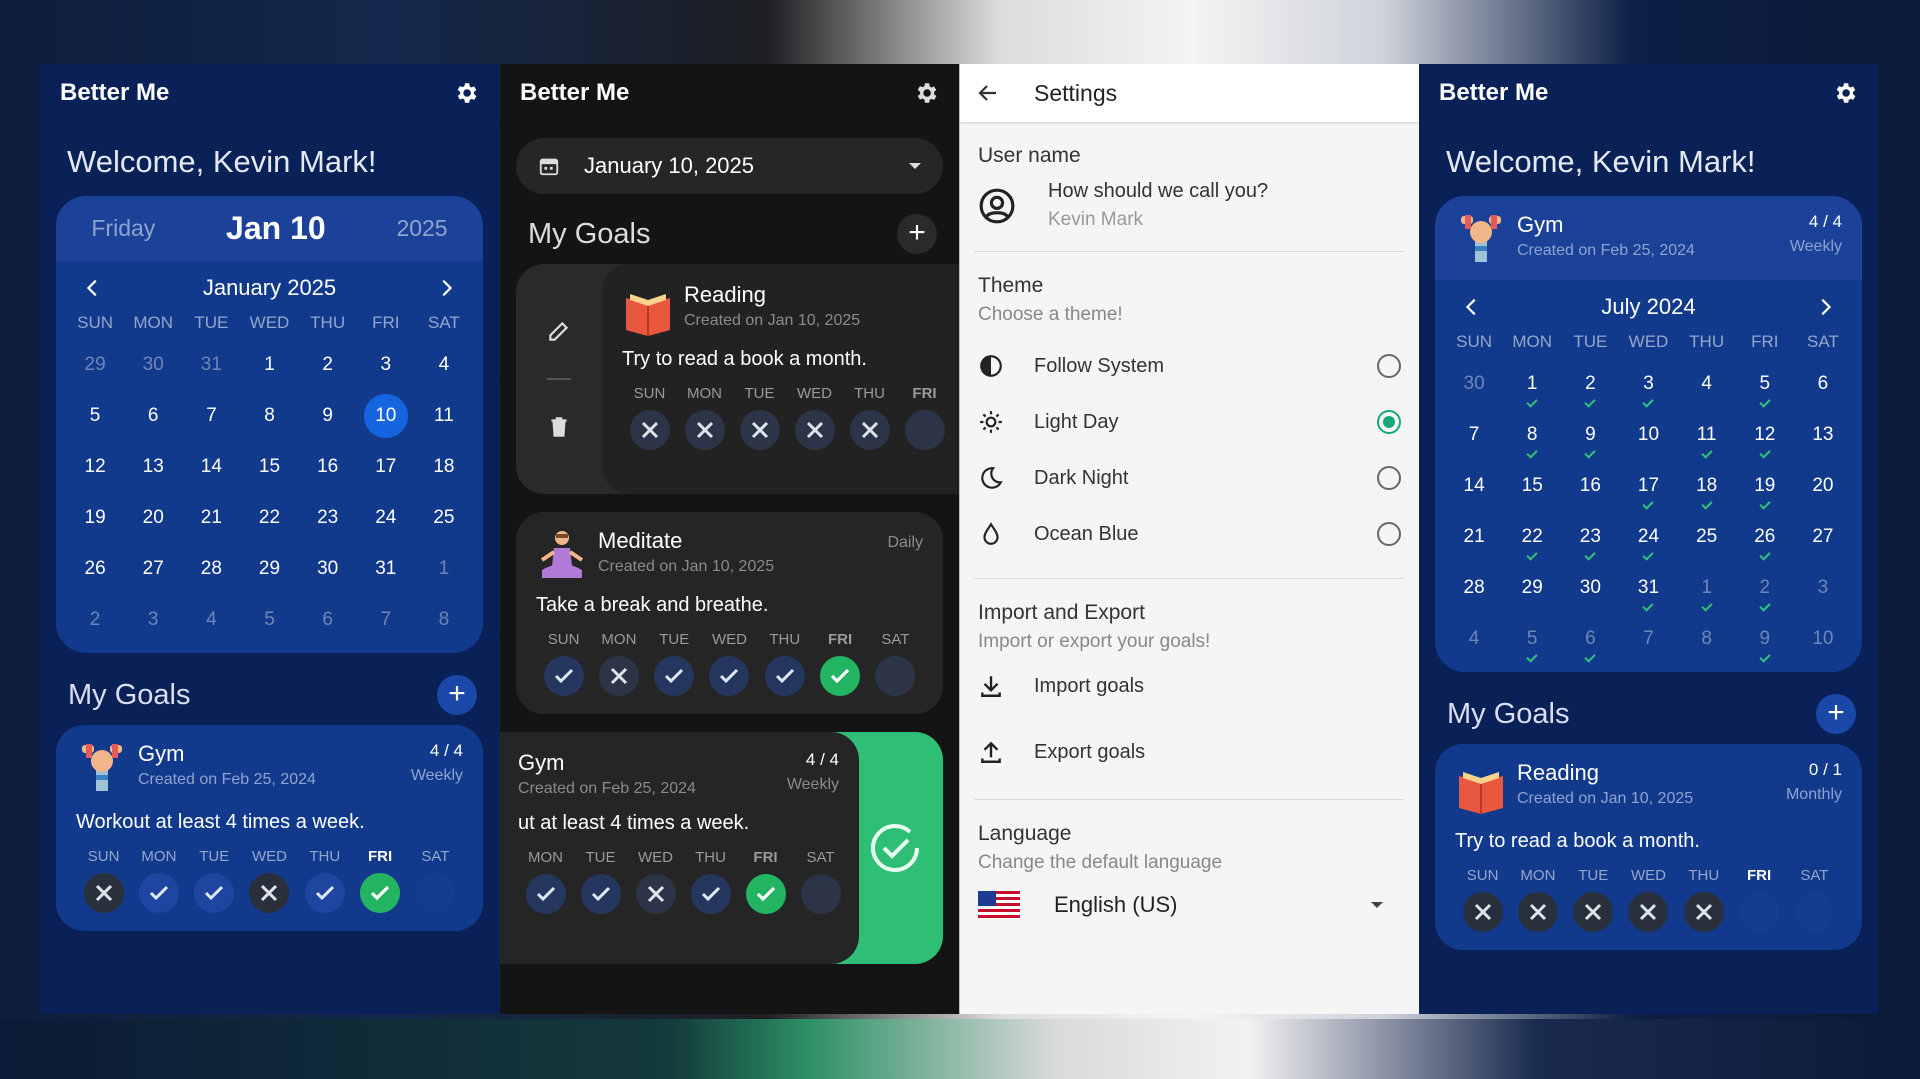 This screenshot has width=1920, height=1079. I want to click on language-select: English (US), so click(1189, 905).